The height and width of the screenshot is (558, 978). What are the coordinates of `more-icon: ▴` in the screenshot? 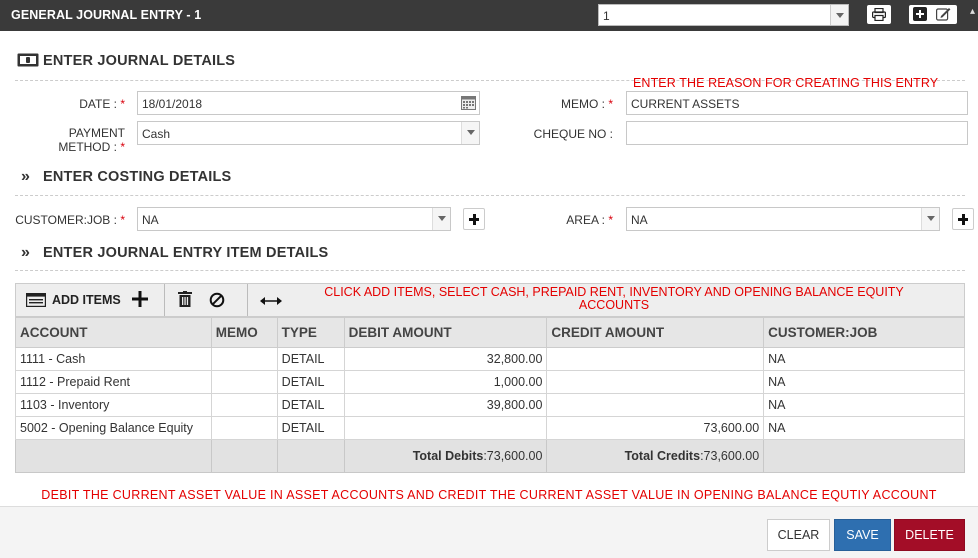 It's located at (972, 11).